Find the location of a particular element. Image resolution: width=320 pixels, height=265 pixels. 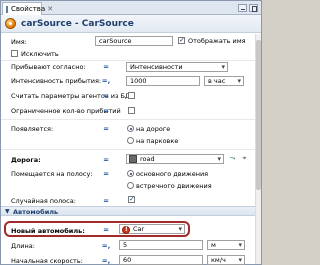

appear-in-parking-label: на парковке is located at coordinates (157, 141).